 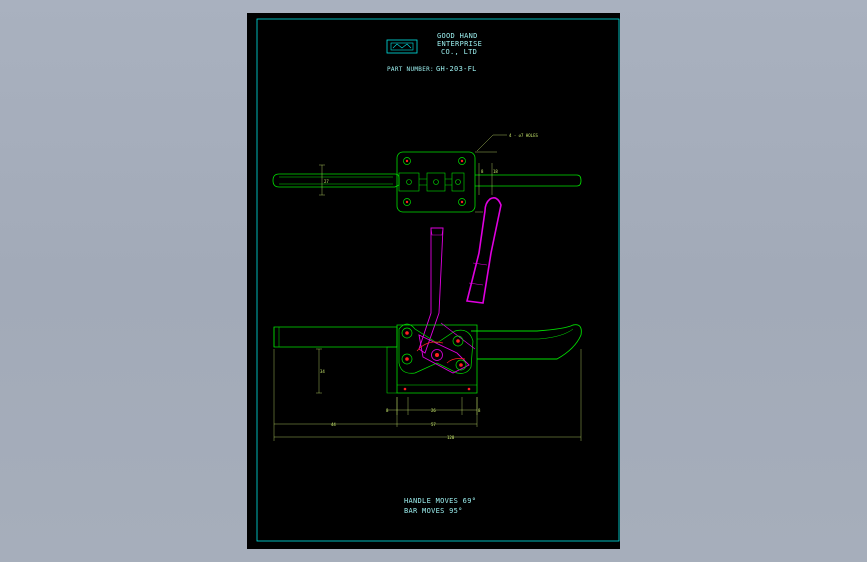 I want to click on handle-moves-note: HANDLE MOVES 69°, so click(x=440, y=501).